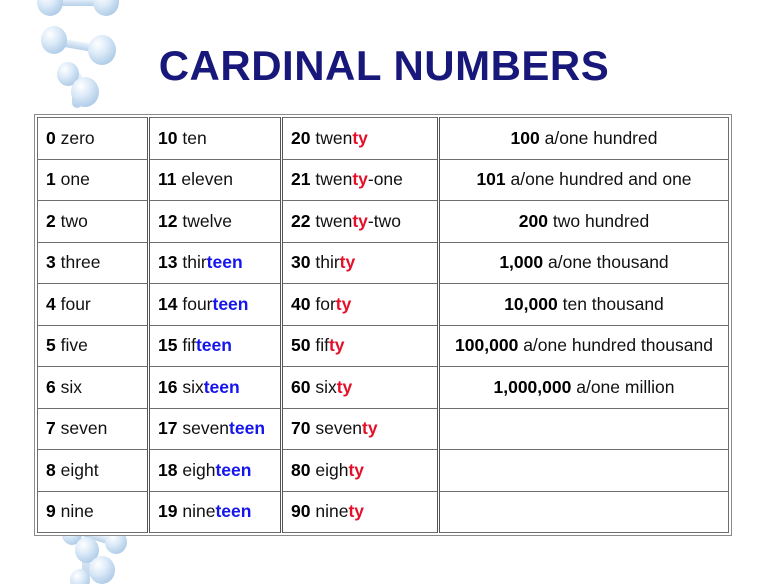  Describe the element at coordinates (384, 220) in the screenshot. I see `cell-word-tail: -two` at that location.